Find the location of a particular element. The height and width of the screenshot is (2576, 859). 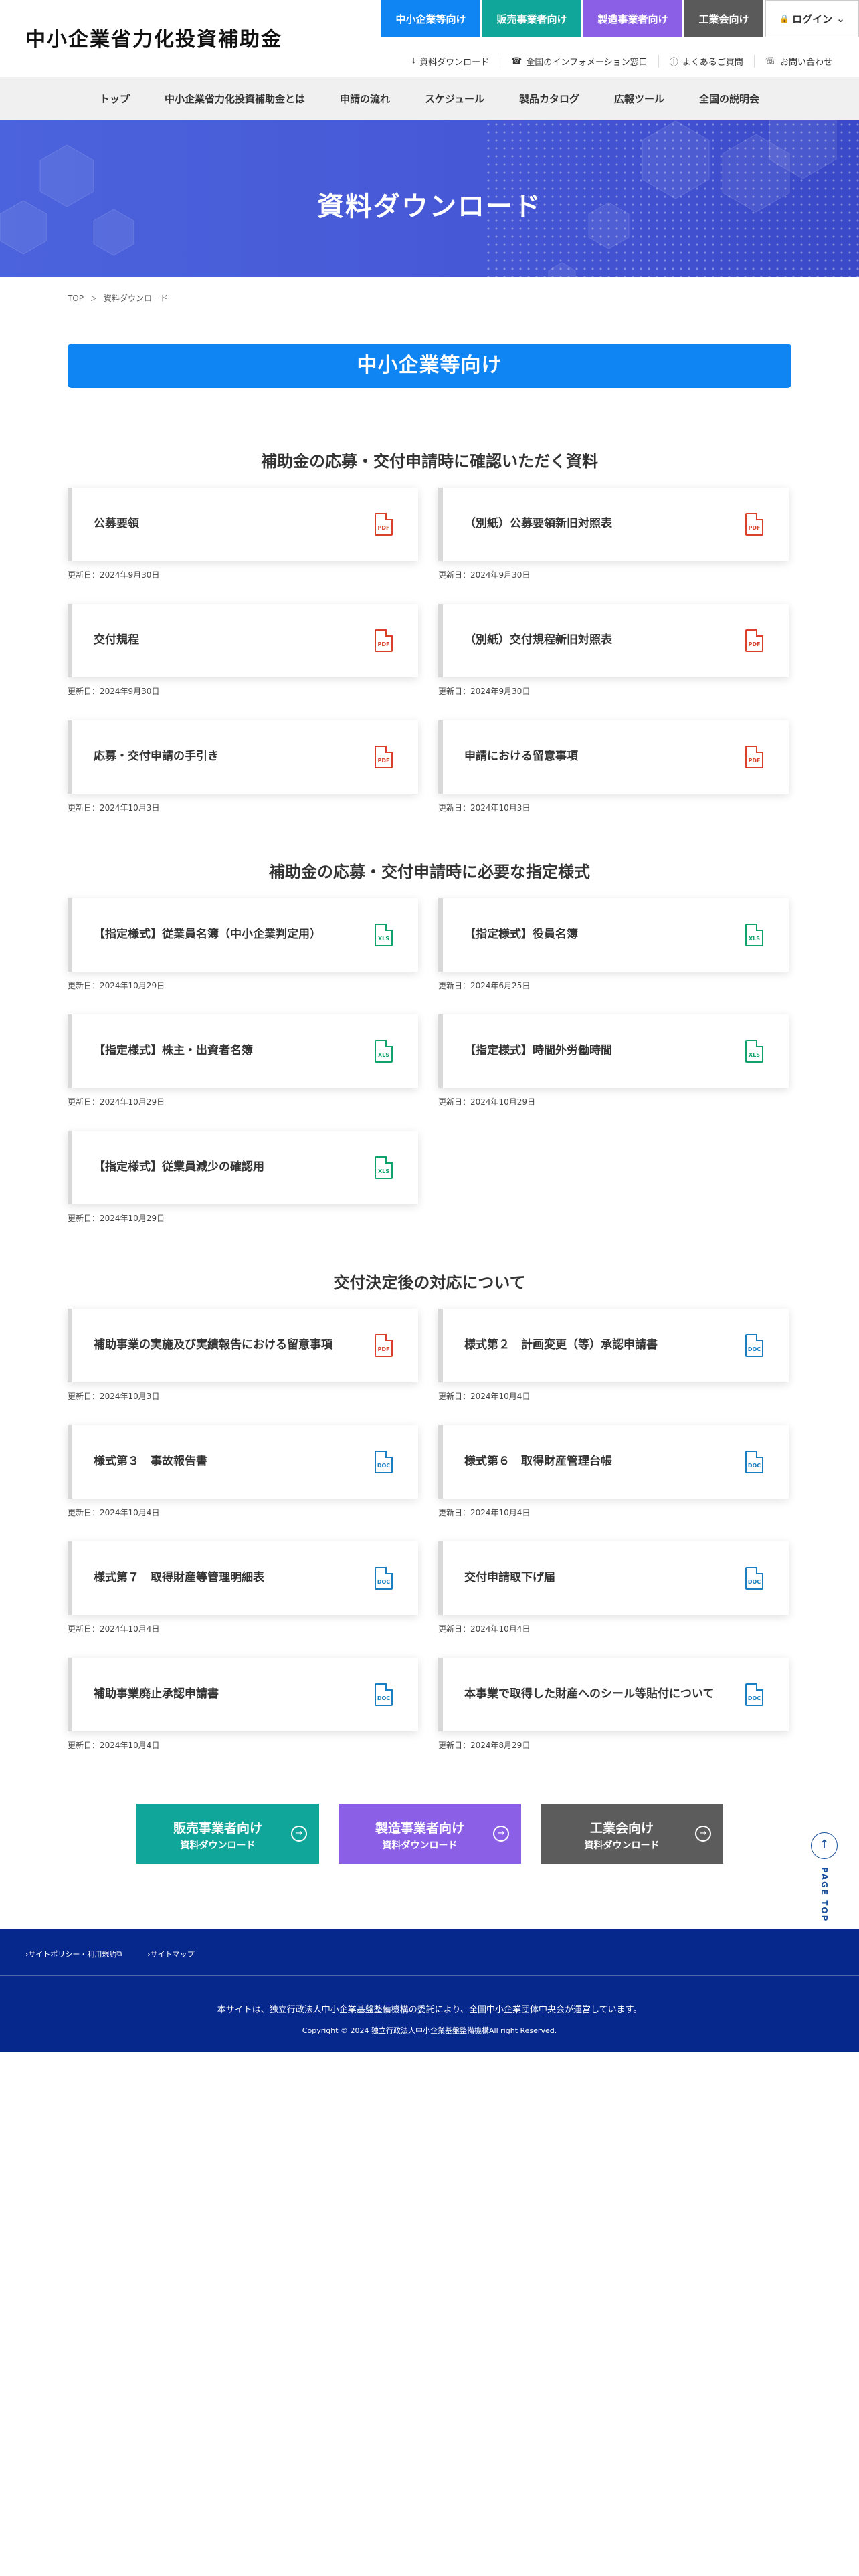

util-link: ☎ 全国のインフォメーション窓口 is located at coordinates (579, 61).